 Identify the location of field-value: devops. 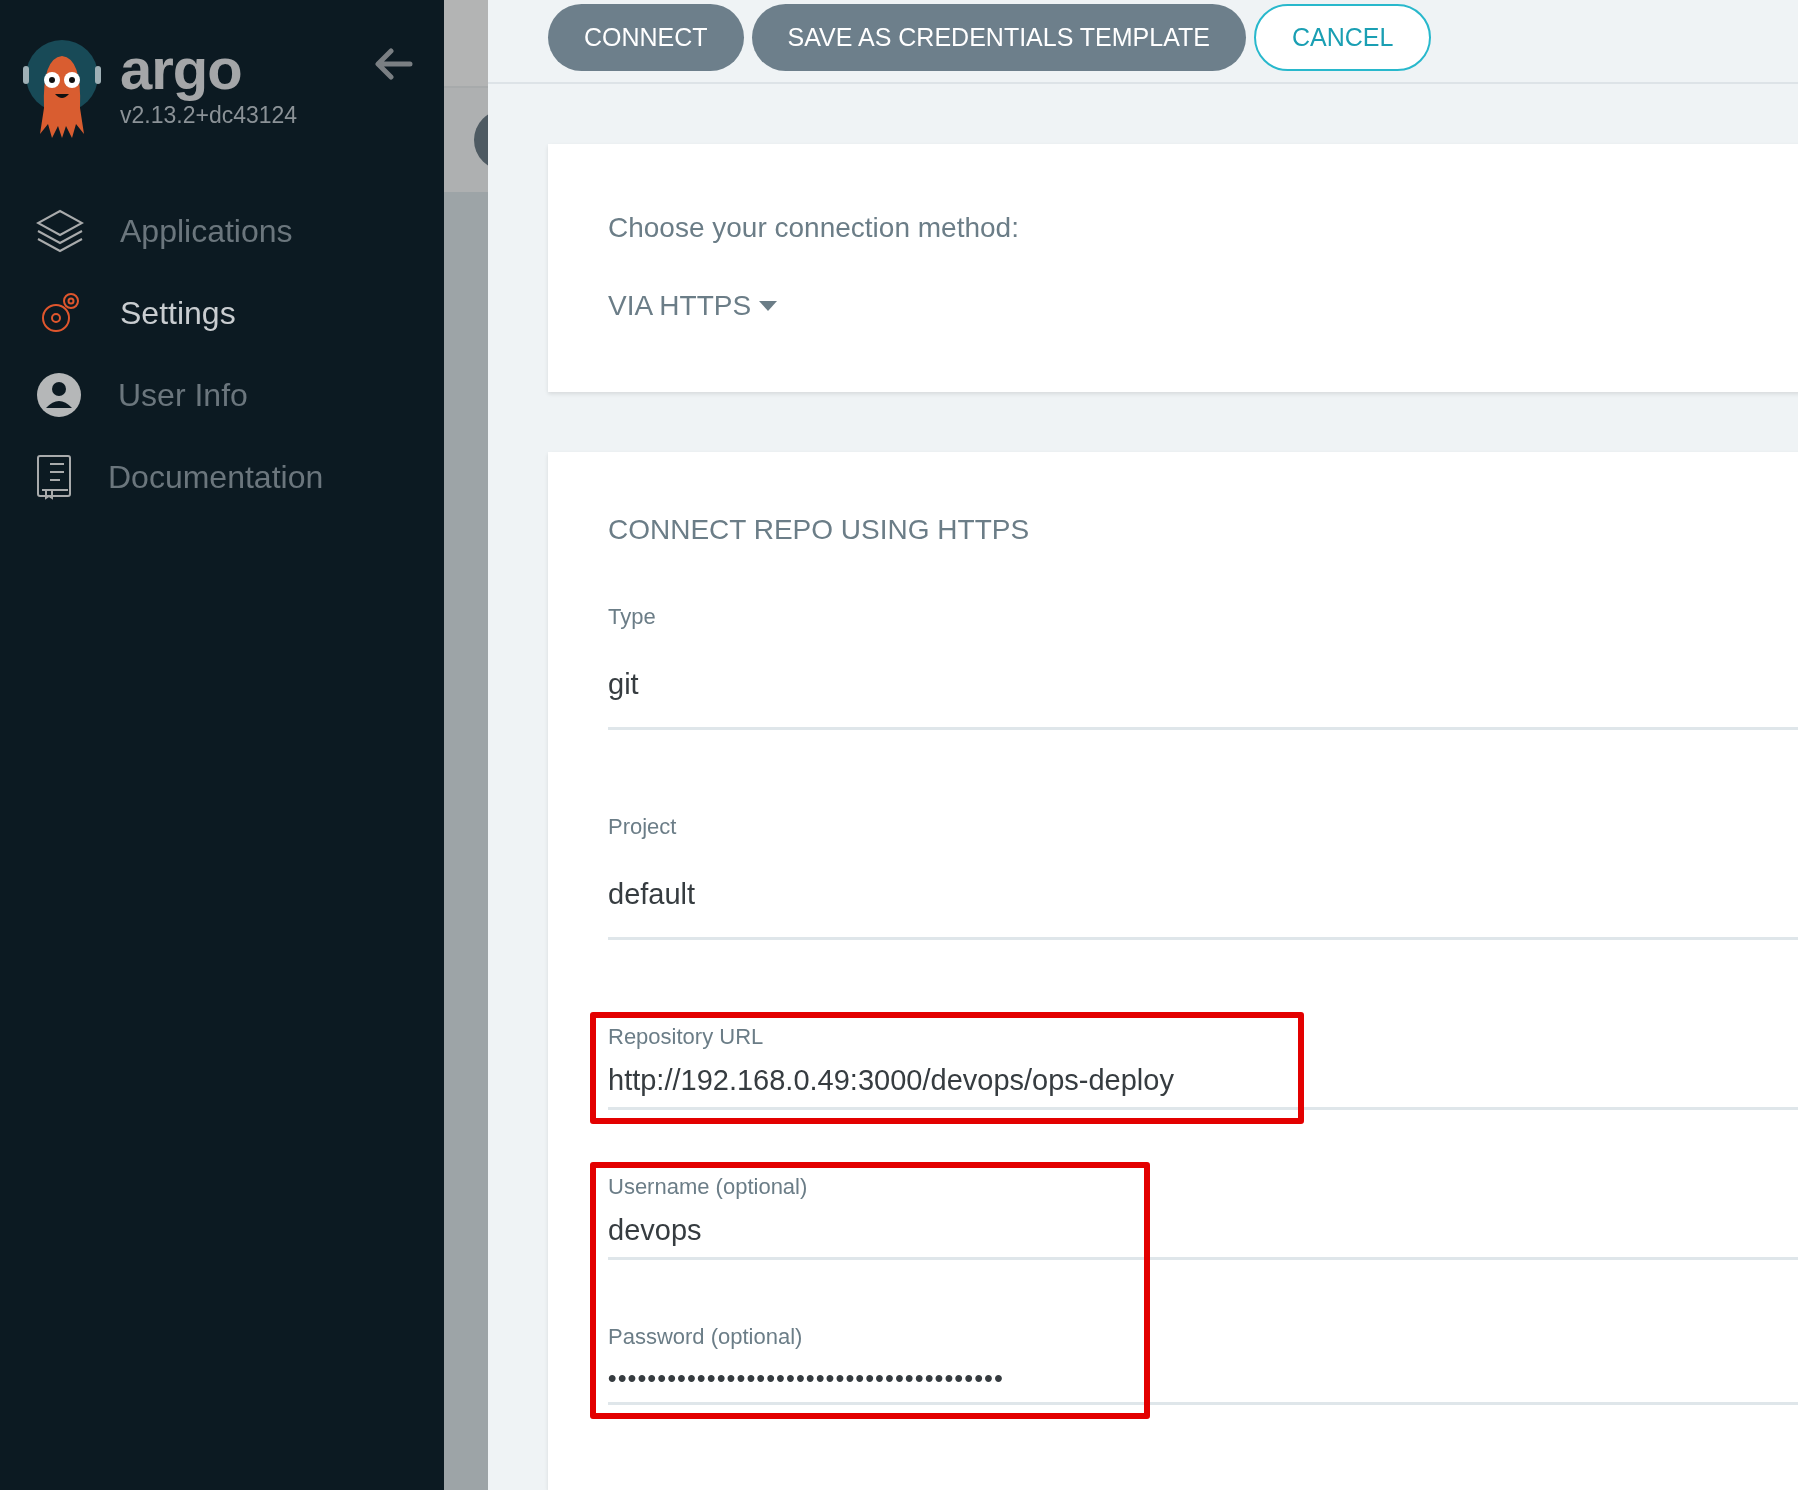
(655, 1230).